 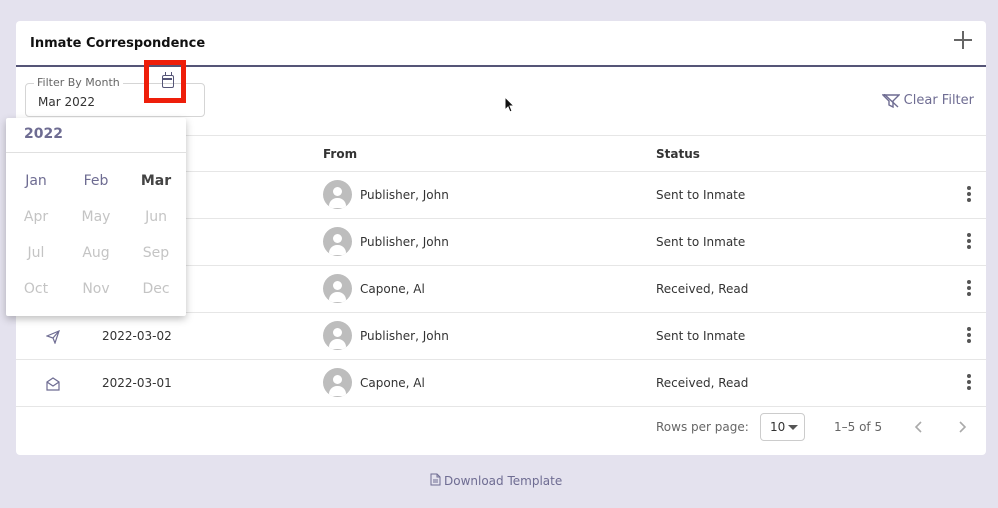 What do you see at coordinates (501, 383) in the screenshot?
I see `table-row: 2022-03-01 Capone, Al Received, Read` at bounding box center [501, 383].